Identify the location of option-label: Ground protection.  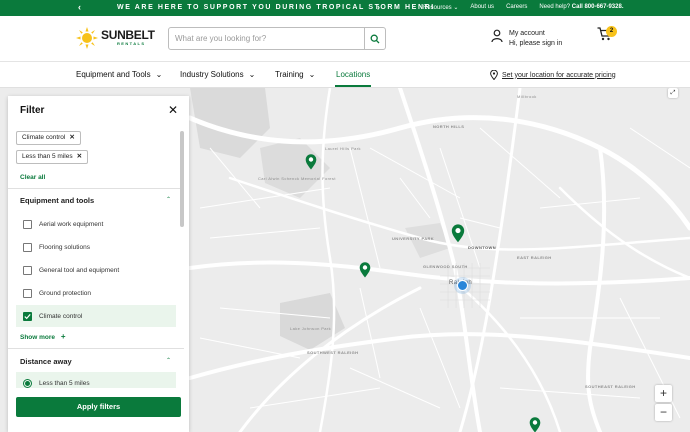
(65, 293).